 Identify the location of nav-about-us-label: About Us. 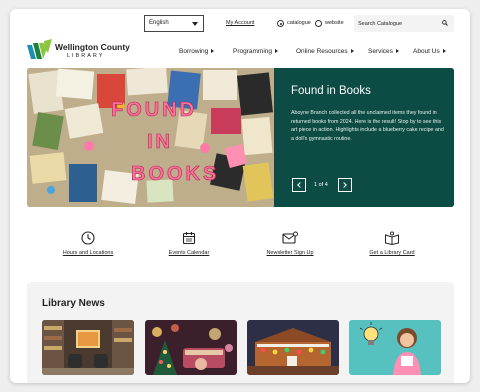
(426, 51).